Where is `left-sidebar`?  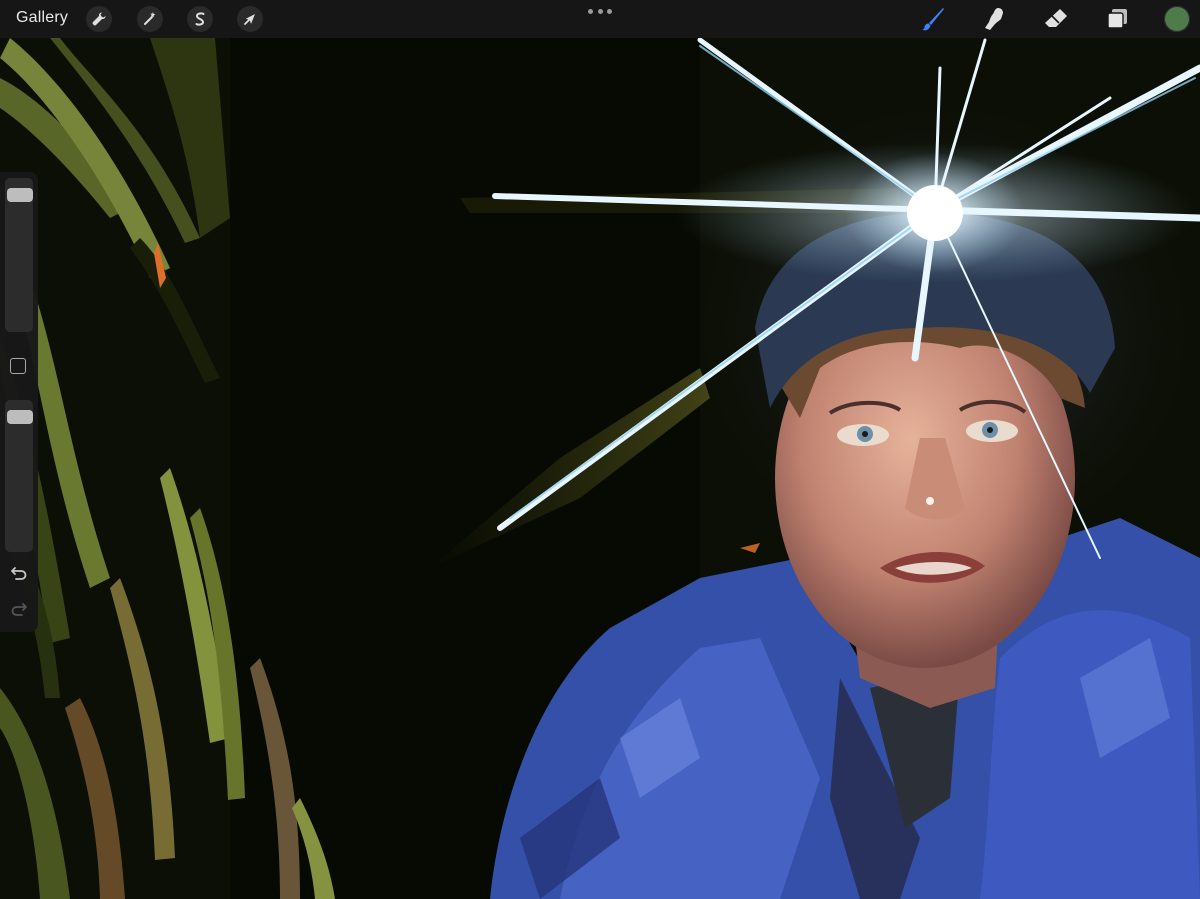
left-sidebar is located at coordinates (19, 402).